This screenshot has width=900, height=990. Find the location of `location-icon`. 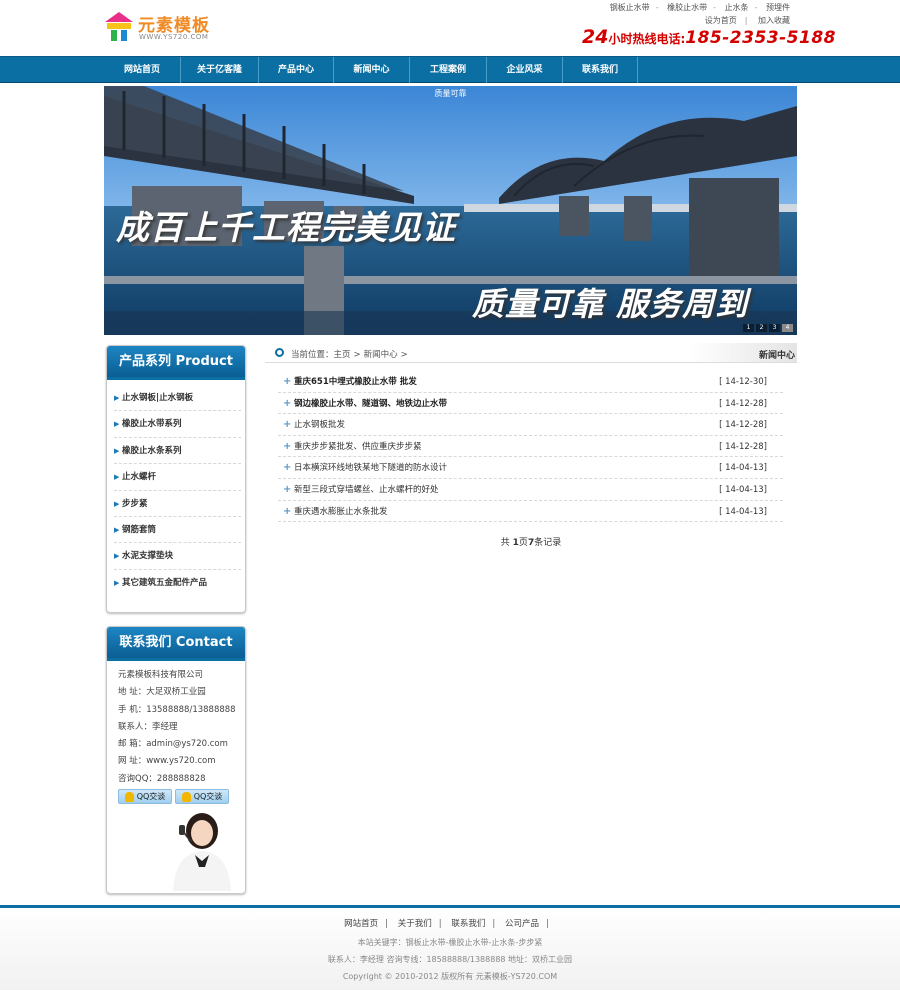

location-icon is located at coordinates (279, 352).